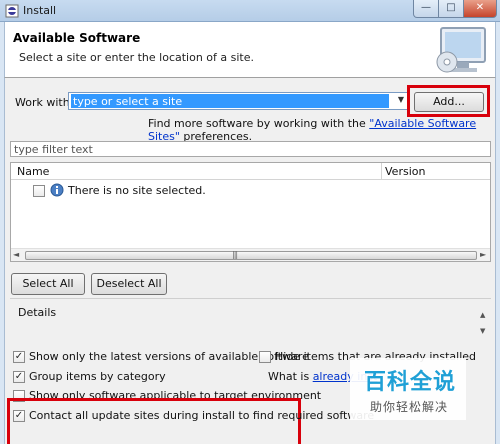  Describe the element at coordinates (250, 149) in the screenshot. I see `filter-input` at that location.